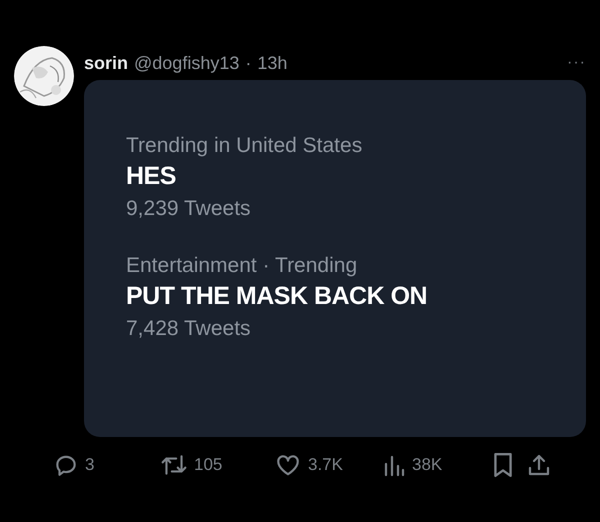 Image resolution: width=600 pixels, height=522 pixels. What do you see at coordinates (187, 63) in the screenshot?
I see `user-handle: @dogfishy13` at bounding box center [187, 63].